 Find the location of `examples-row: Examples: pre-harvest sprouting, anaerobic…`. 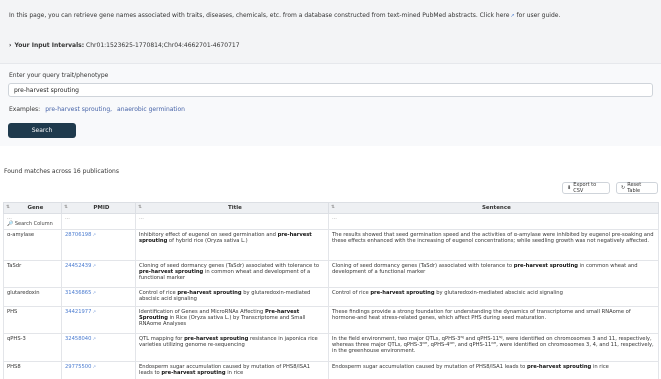

examples-row: Examples: pre-harvest sprouting, anaerobic… is located at coordinates (97, 109).